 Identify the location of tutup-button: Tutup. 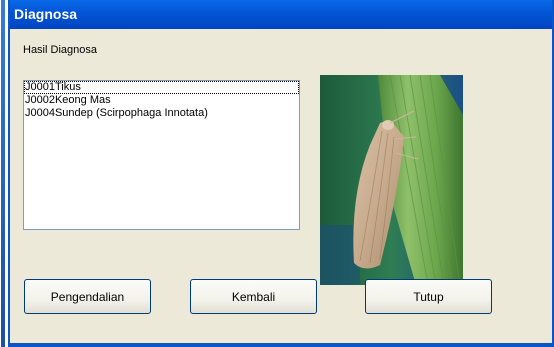
(428, 296).